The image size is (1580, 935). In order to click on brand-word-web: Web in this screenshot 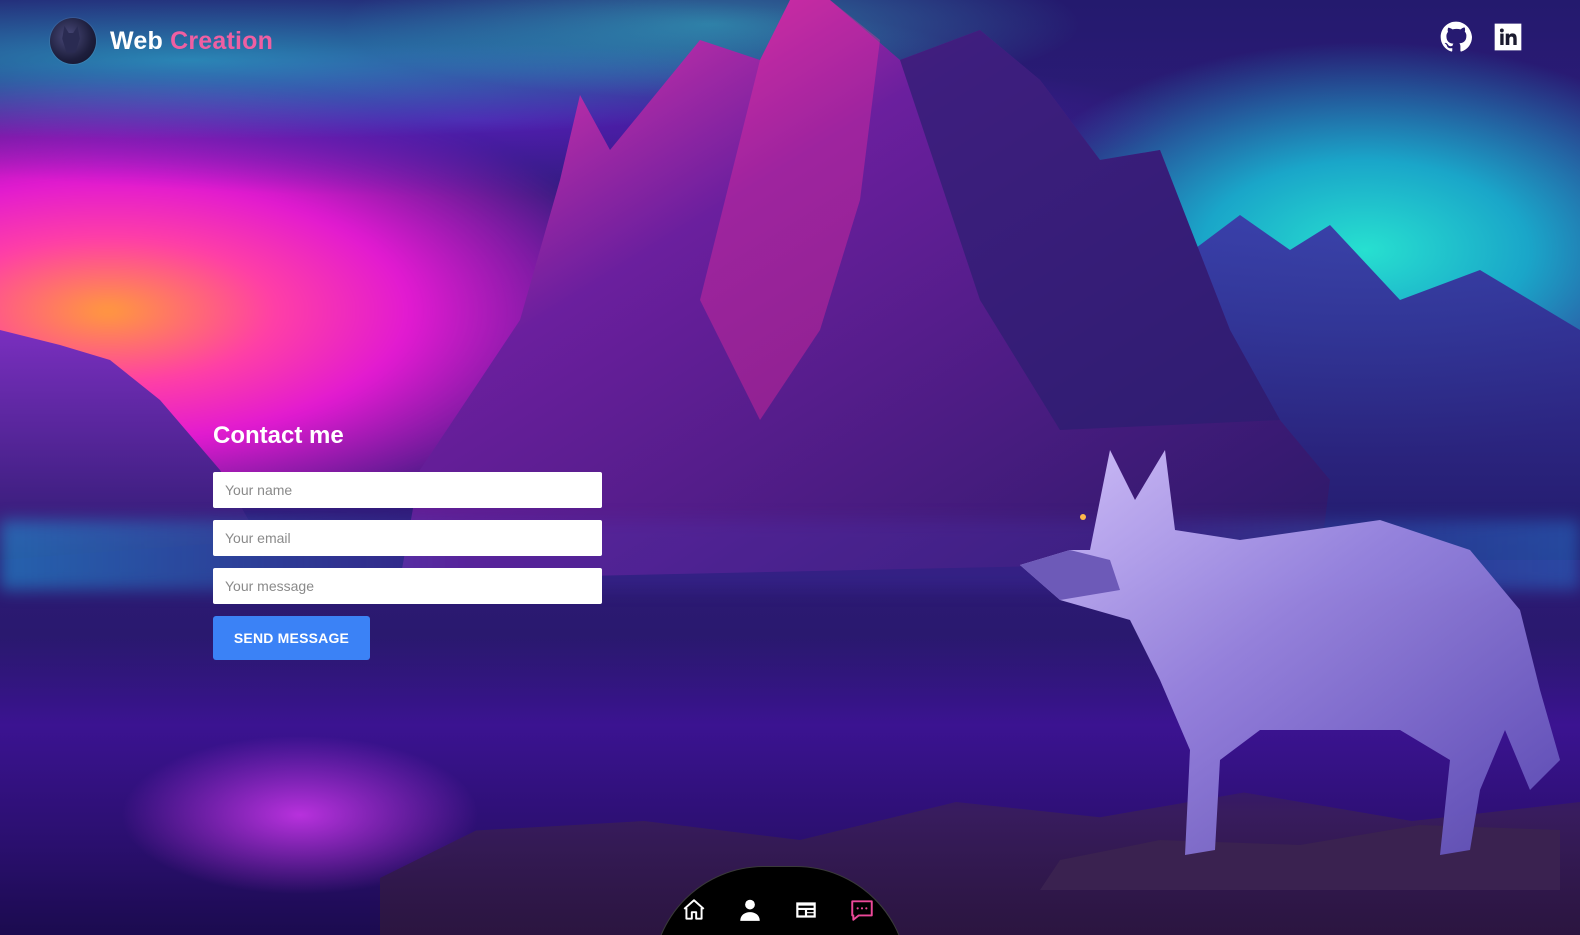, I will do `click(136, 40)`.